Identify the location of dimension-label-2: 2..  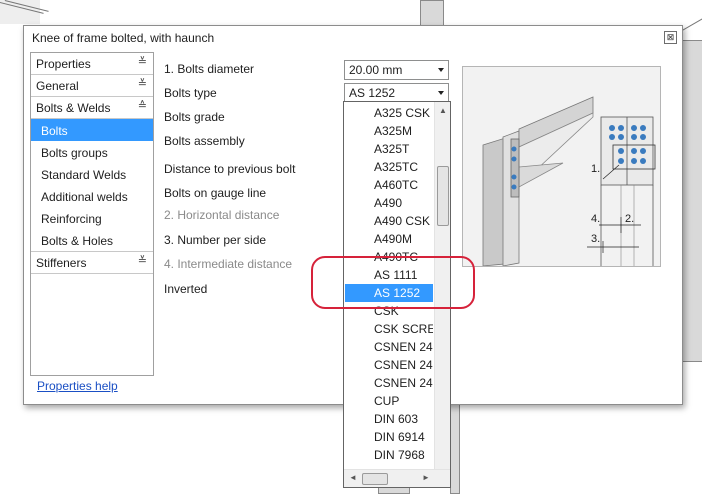
(630, 219).